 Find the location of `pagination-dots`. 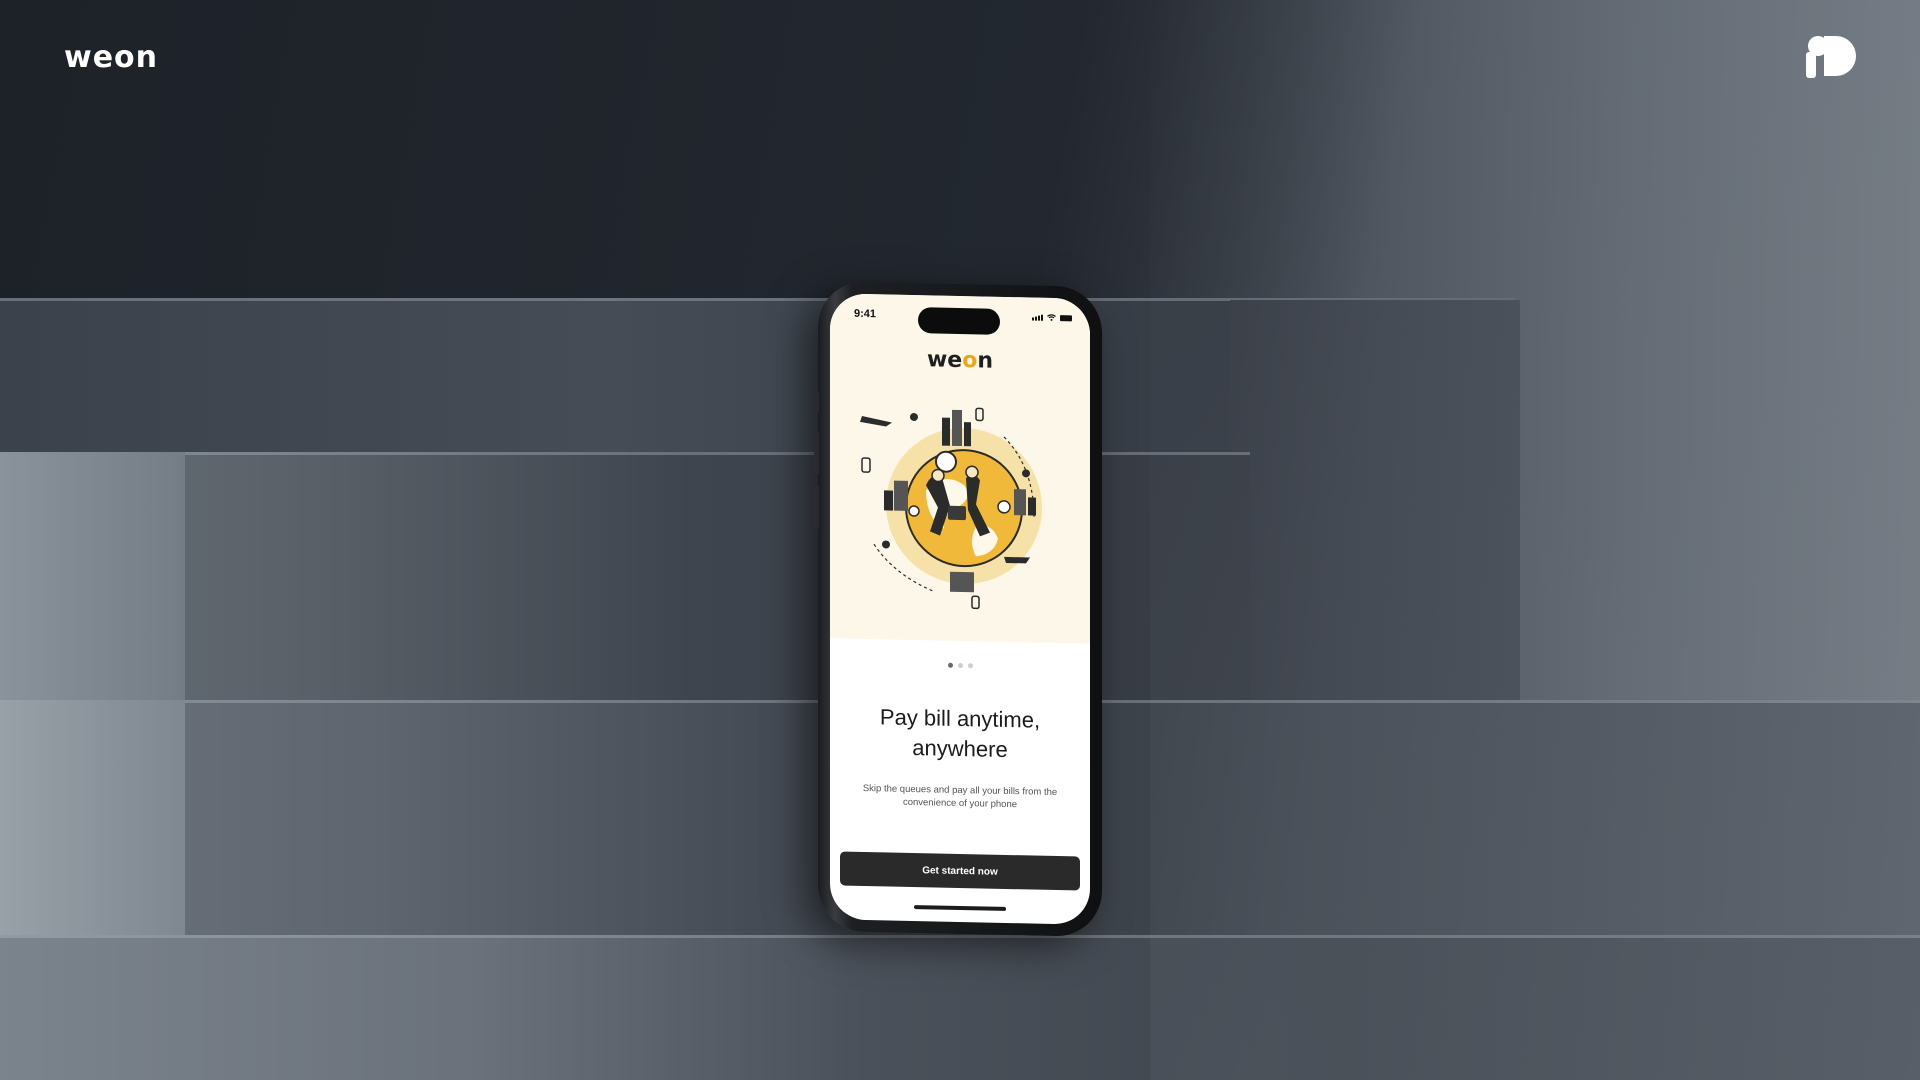

pagination-dots is located at coordinates (960, 665).